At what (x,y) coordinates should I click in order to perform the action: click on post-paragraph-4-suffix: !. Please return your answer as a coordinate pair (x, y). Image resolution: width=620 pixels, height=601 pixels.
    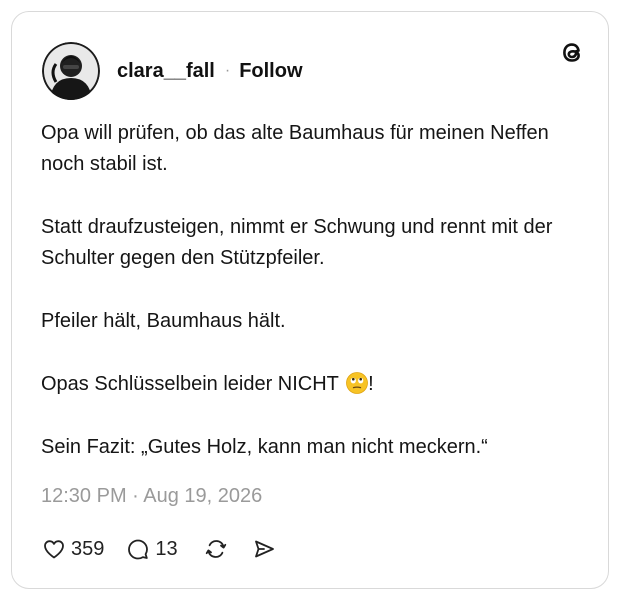
    Looking at the image, I should click on (371, 384).